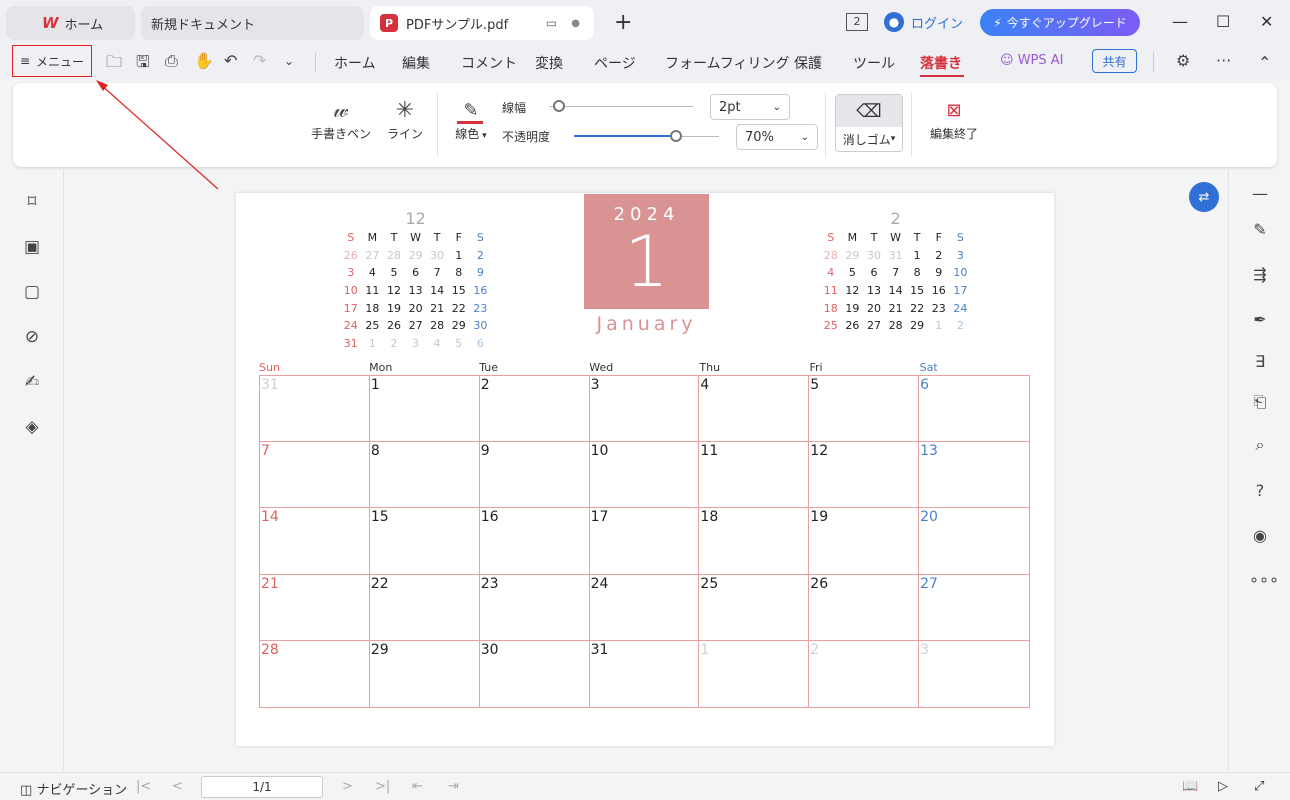 The height and width of the screenshot is (800, 1290). I want to click on line-width-dropdown: 2pt ⌄, so click(750, 107).